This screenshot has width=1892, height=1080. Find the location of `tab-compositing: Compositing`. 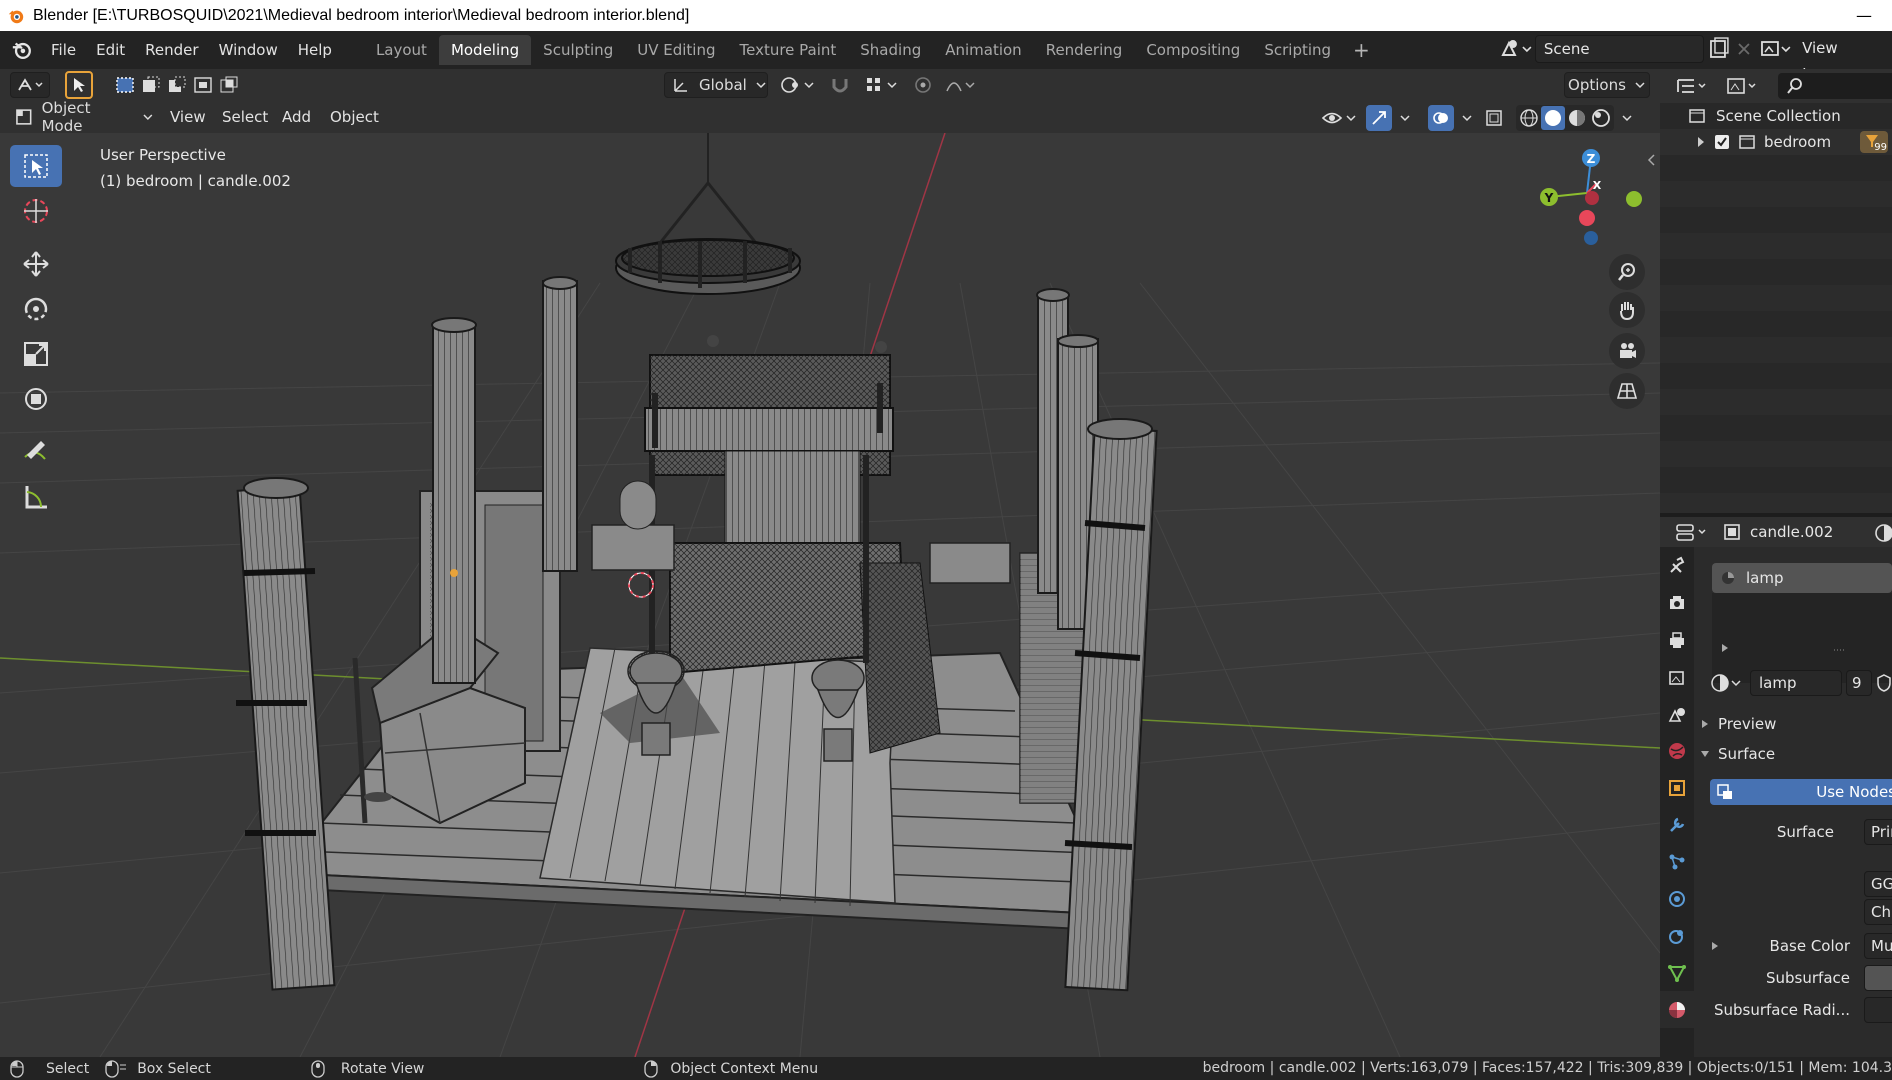

tab-compositing: Compositing is located at coordinates (1193, 50).